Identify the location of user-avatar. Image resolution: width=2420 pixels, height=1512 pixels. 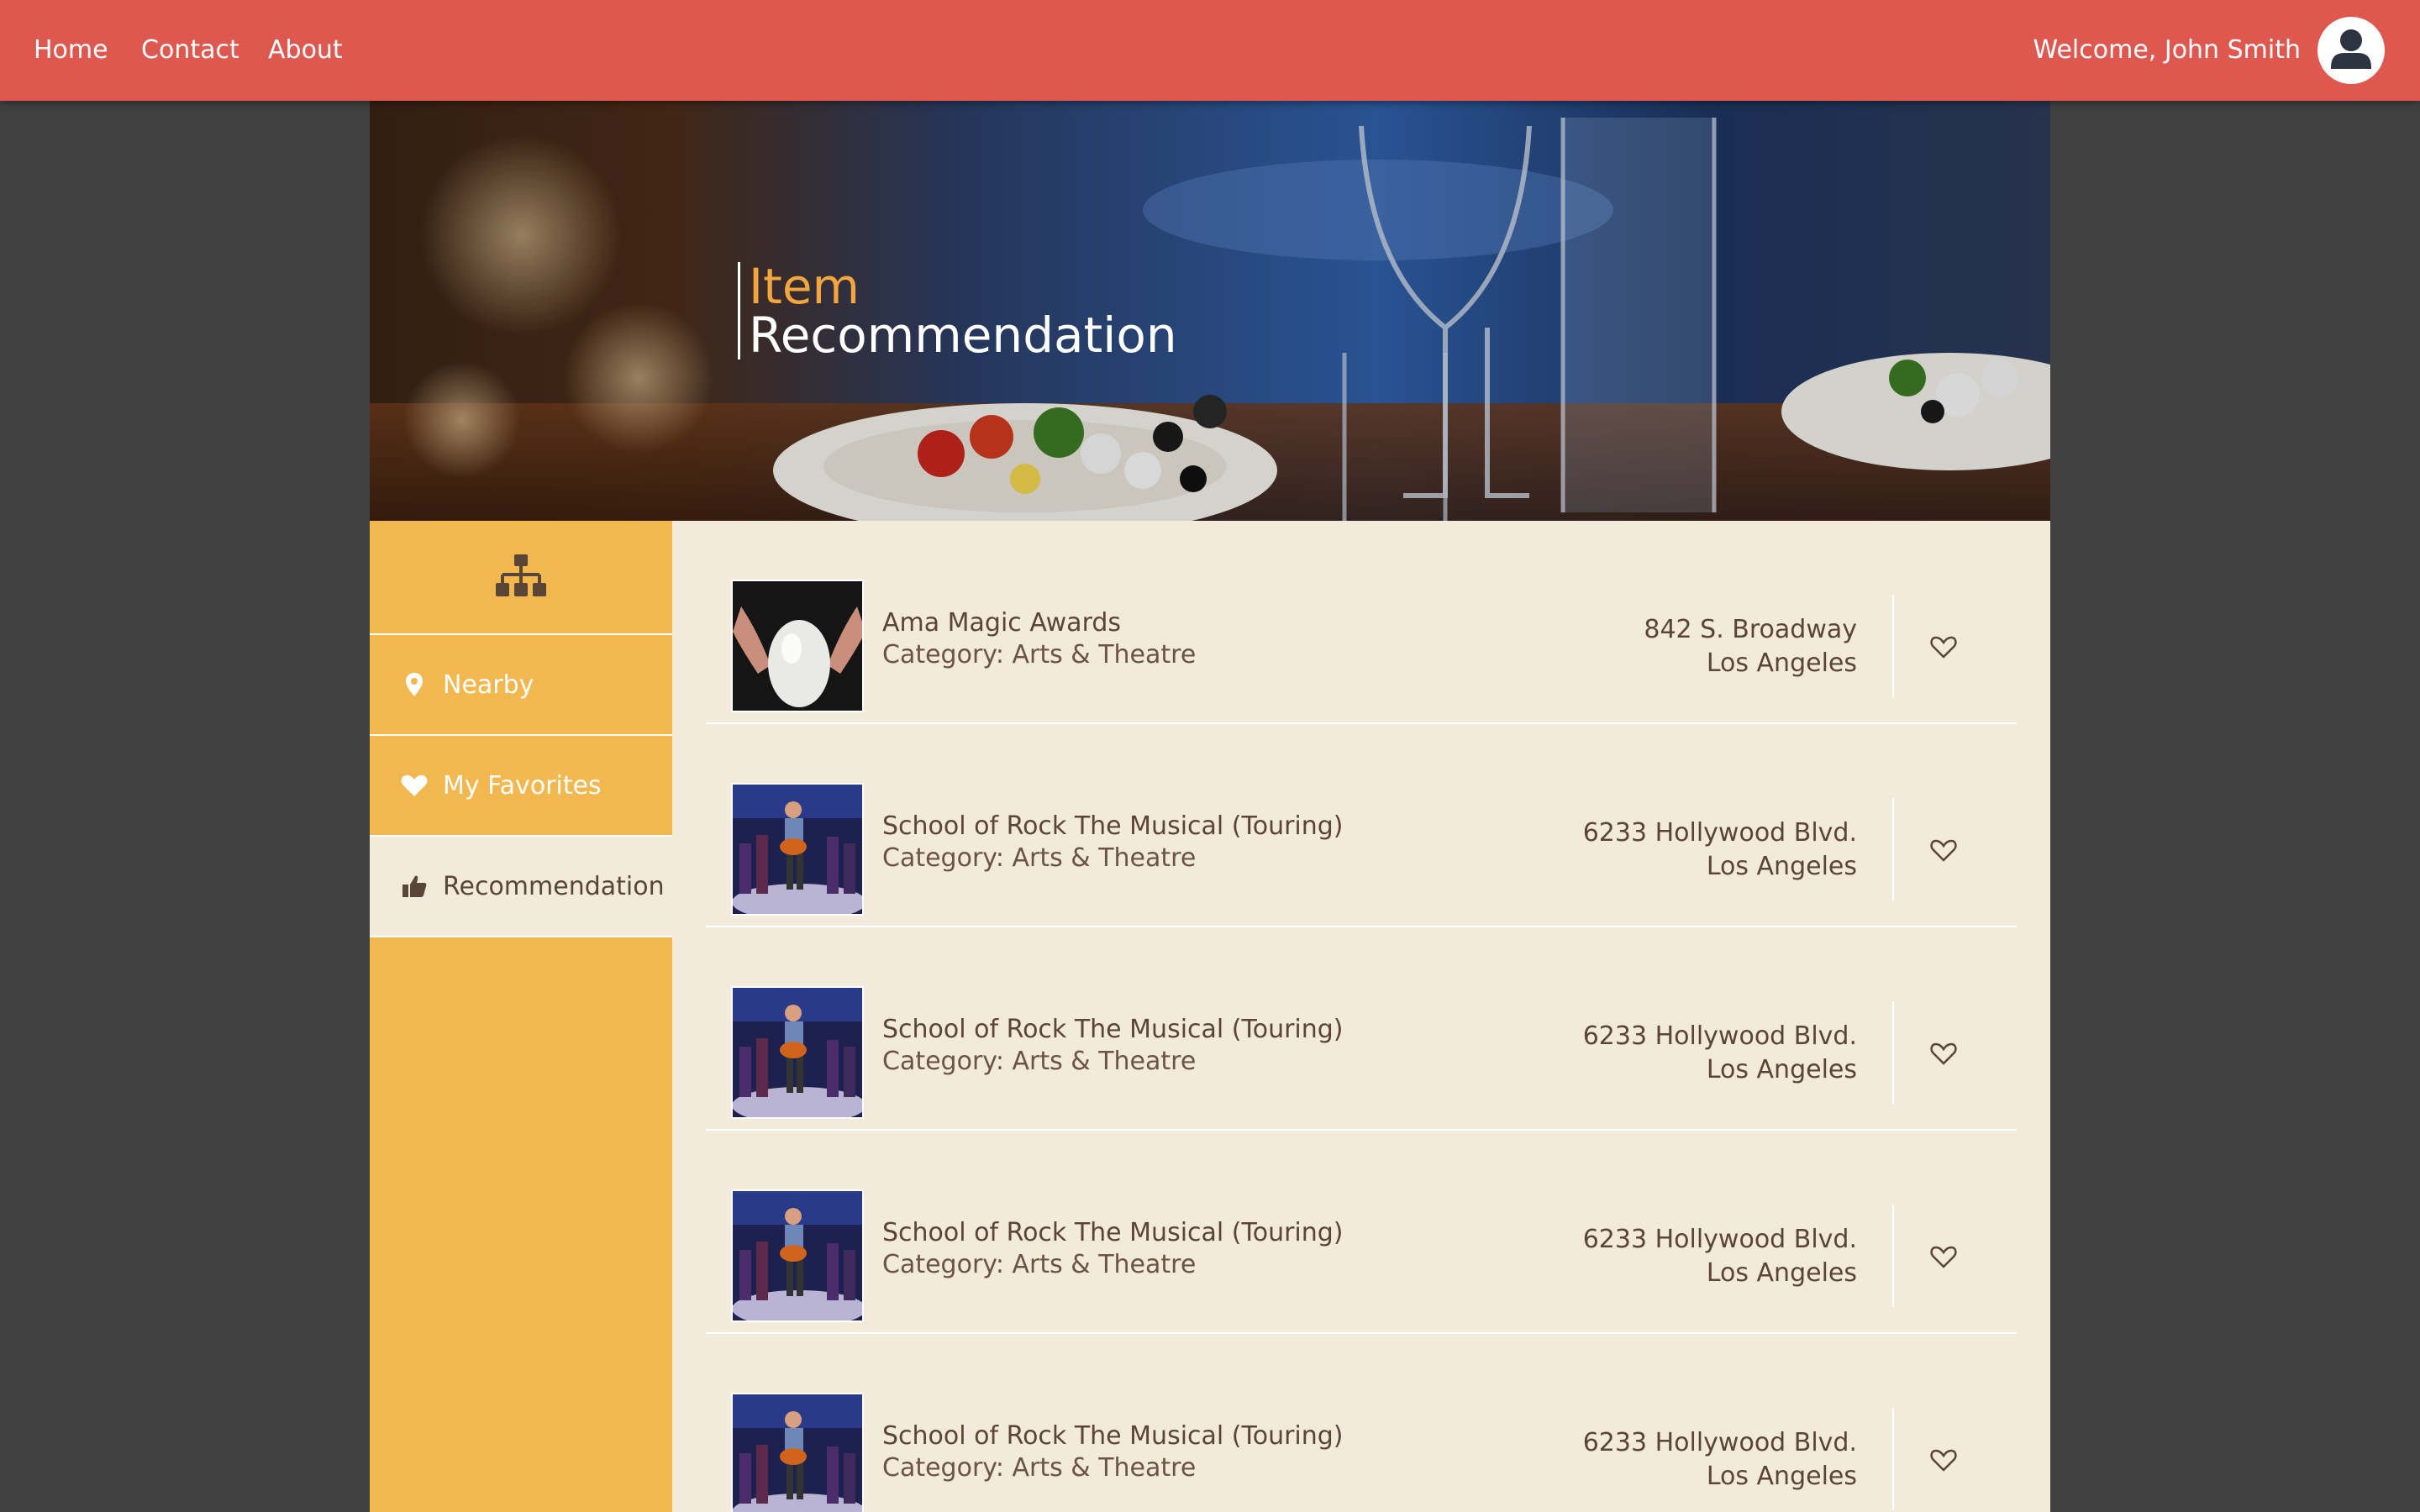
(2351, 50).